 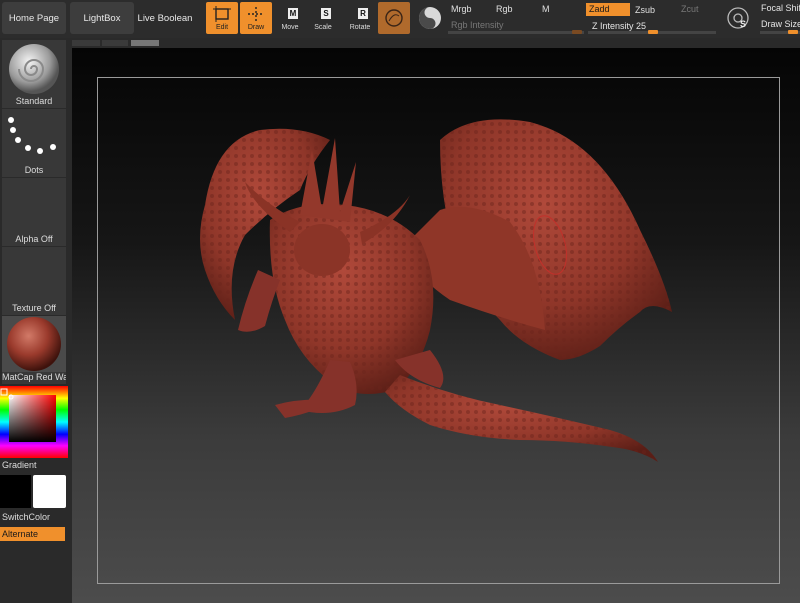 I want to click on zsub-toggle: Zsub, so click(x=654, y=10).